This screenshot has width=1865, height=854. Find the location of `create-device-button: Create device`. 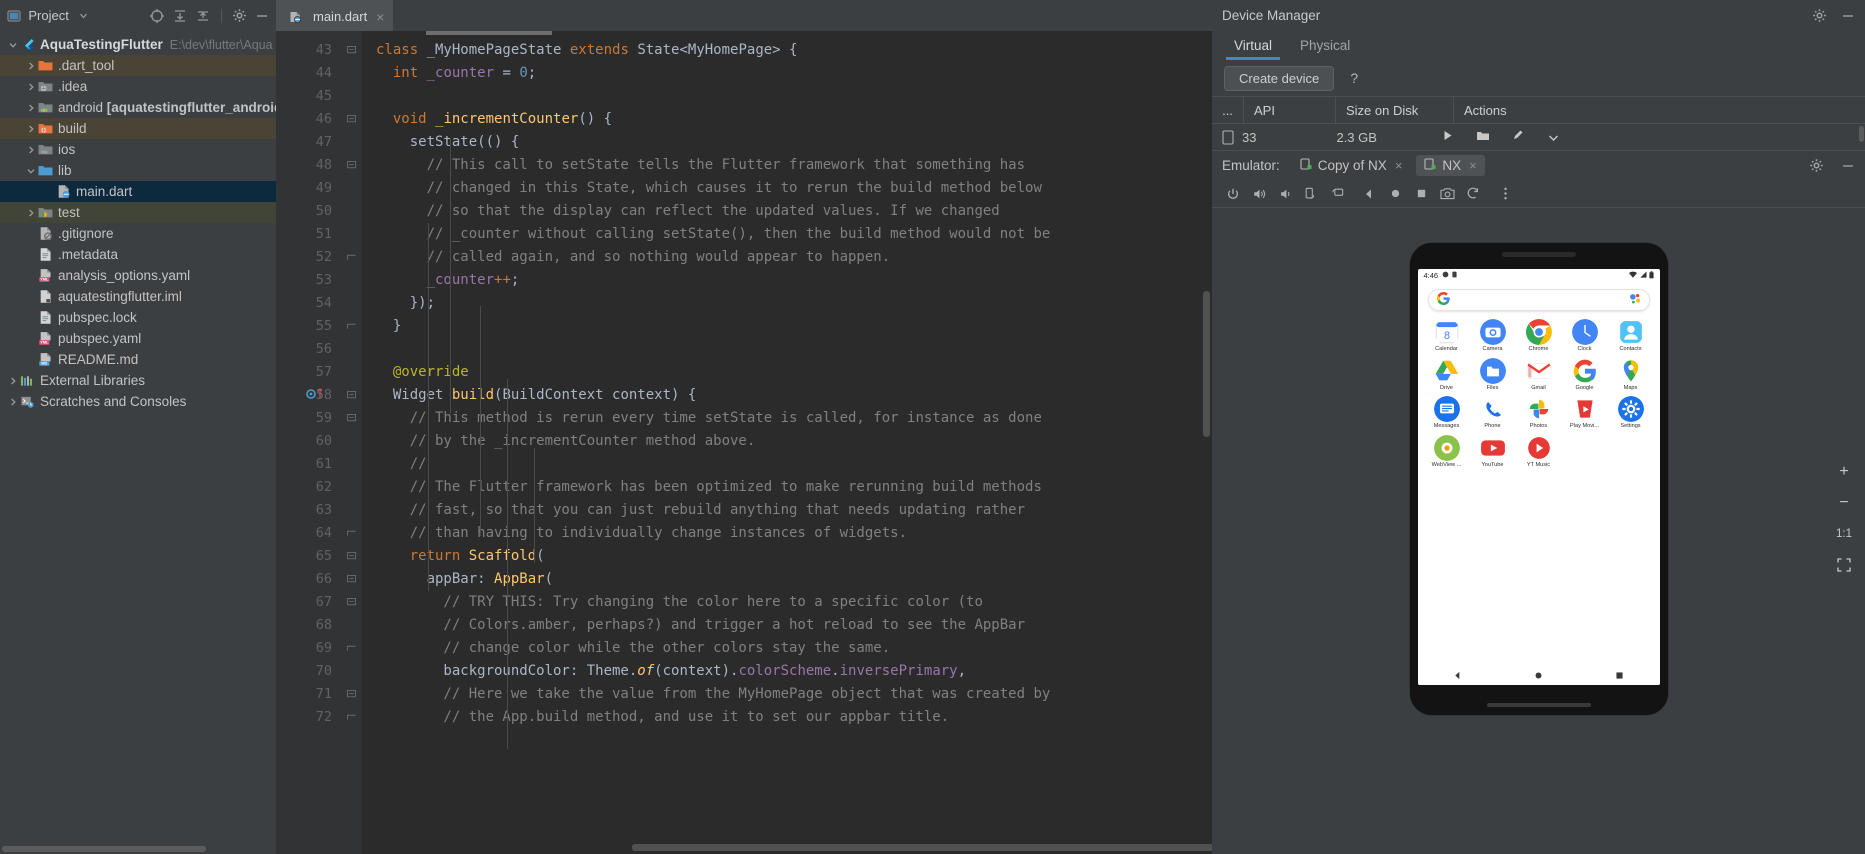

create-device-button: Create device is located at coordinates (1279, 78).